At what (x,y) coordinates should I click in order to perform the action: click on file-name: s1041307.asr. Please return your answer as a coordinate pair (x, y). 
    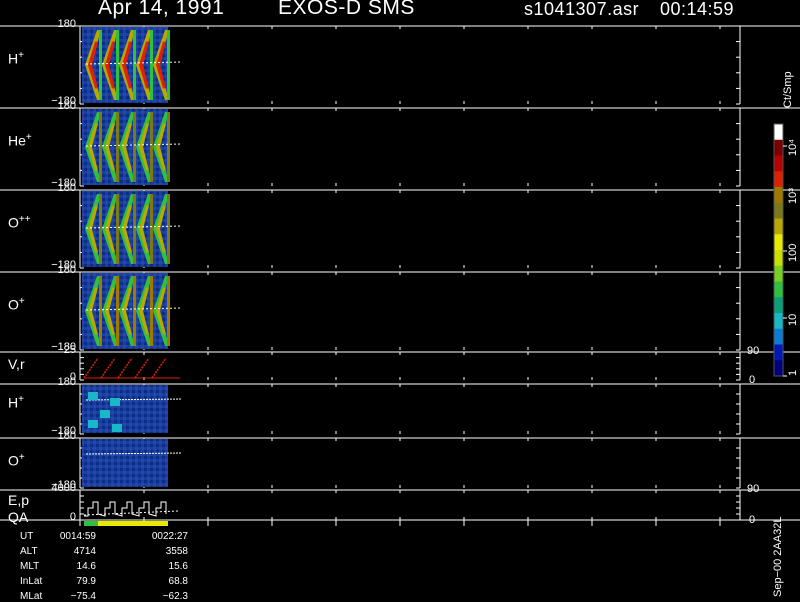
    Looking at the image, I should click on (582, 9).